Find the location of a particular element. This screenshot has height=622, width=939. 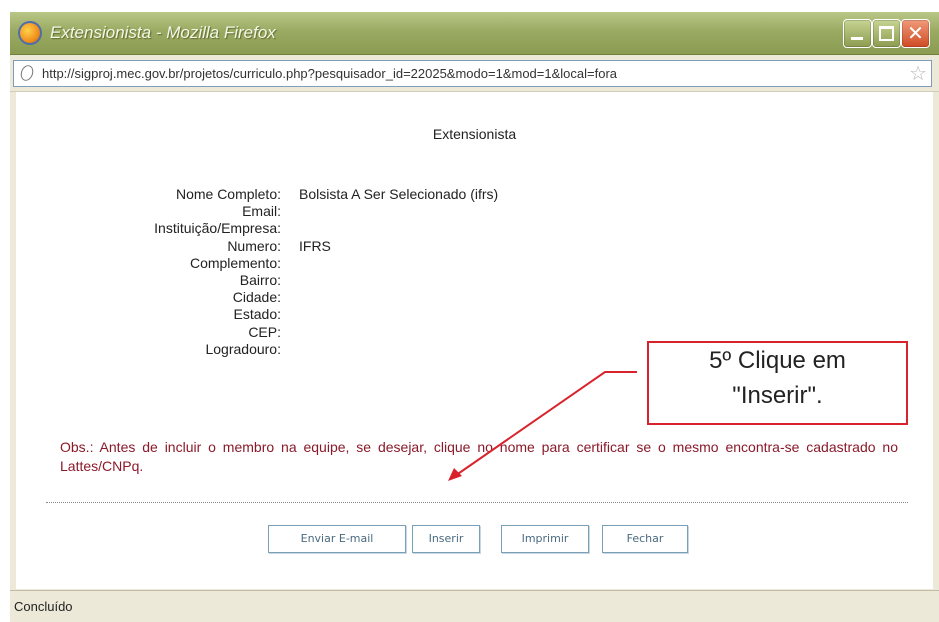

enviar-email-button: Enviar E-mail is located at coordinates (337, 539).